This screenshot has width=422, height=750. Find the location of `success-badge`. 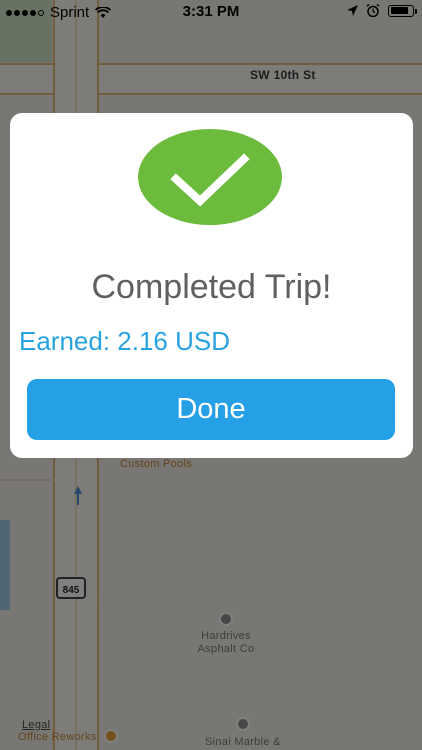

success-badge is located at coordinates (210, 177).